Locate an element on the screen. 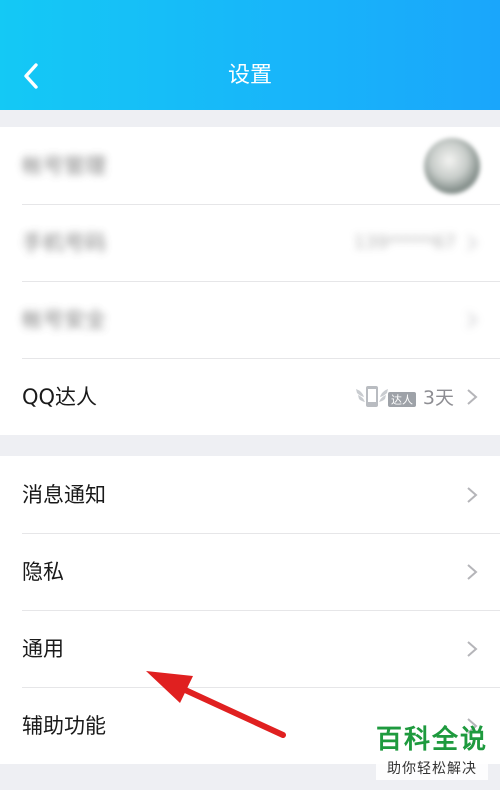  phone-value: 139*****67 is located at coordinates (404, 242).